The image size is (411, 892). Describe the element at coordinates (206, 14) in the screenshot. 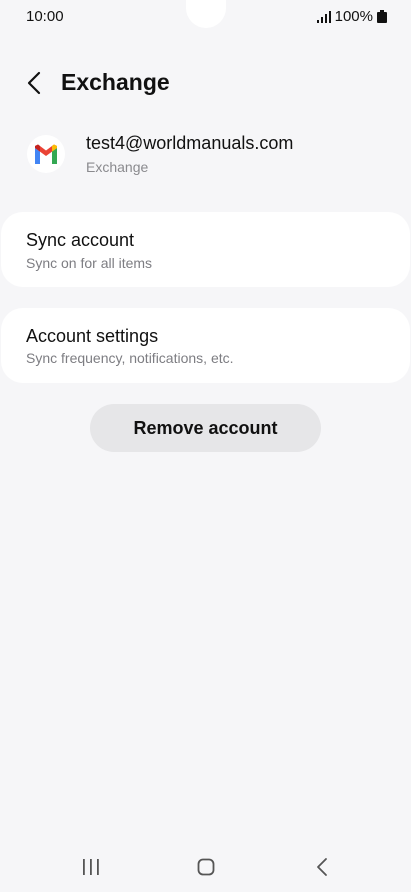

I see `camera-notch` at that location.